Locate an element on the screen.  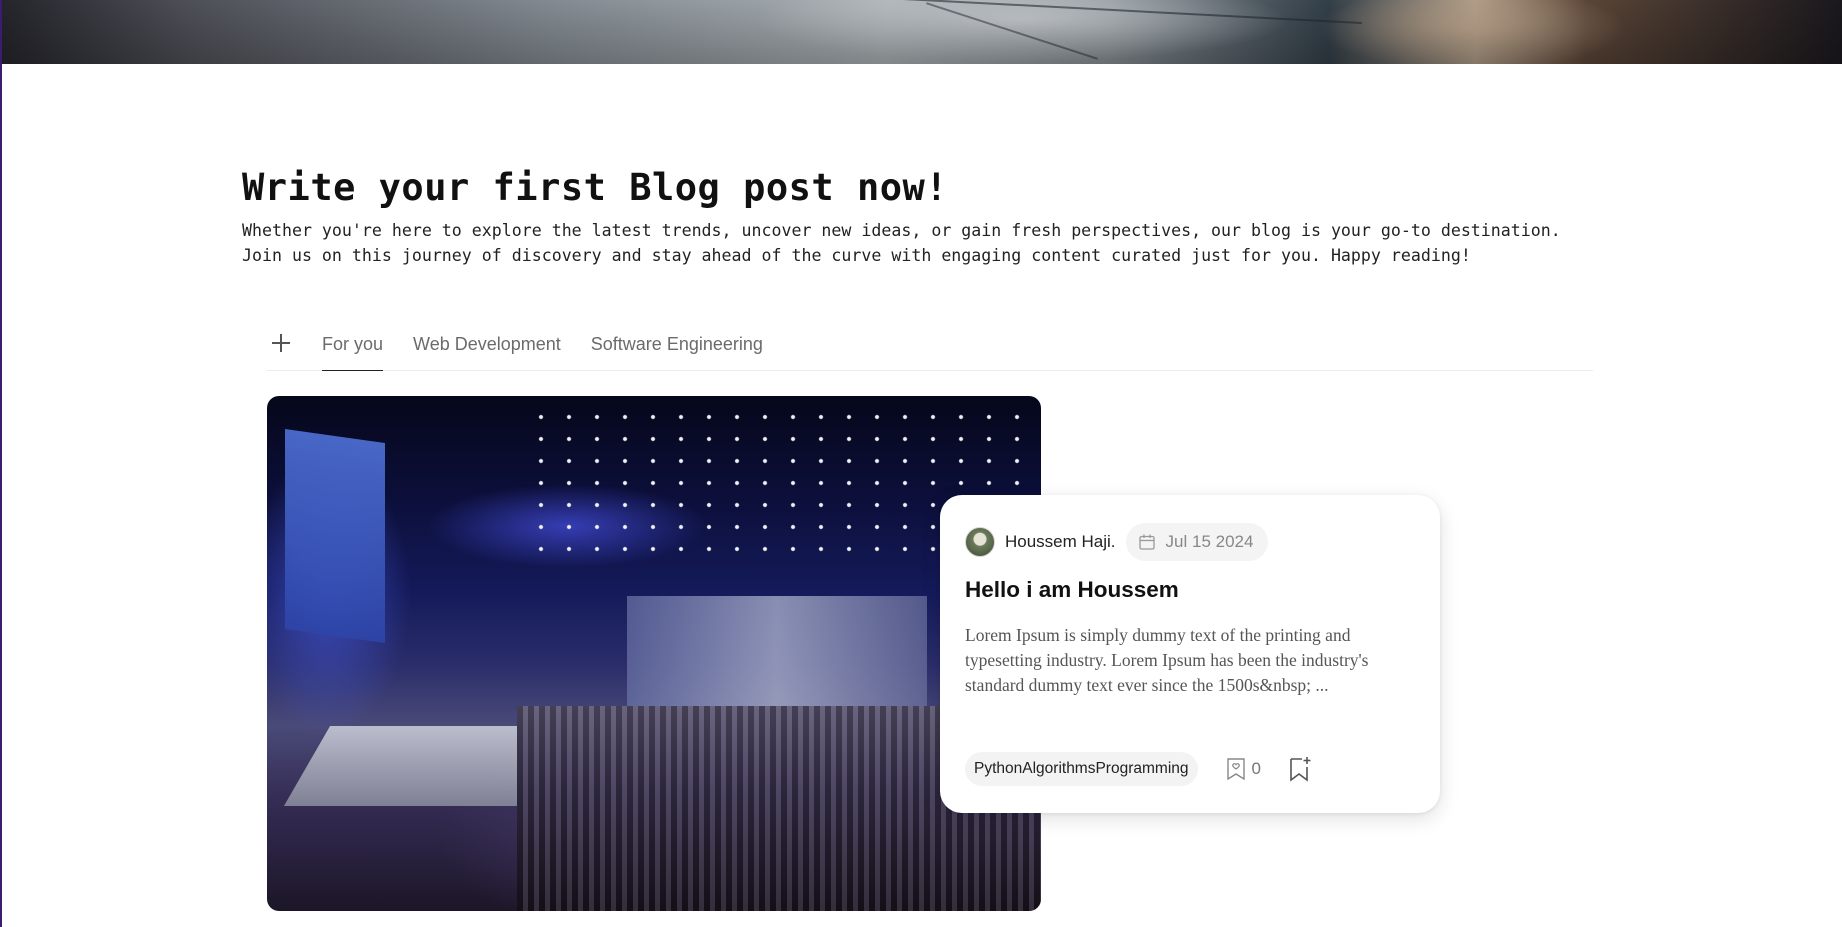
calendar-icon is located at coordinates (1146, 542).